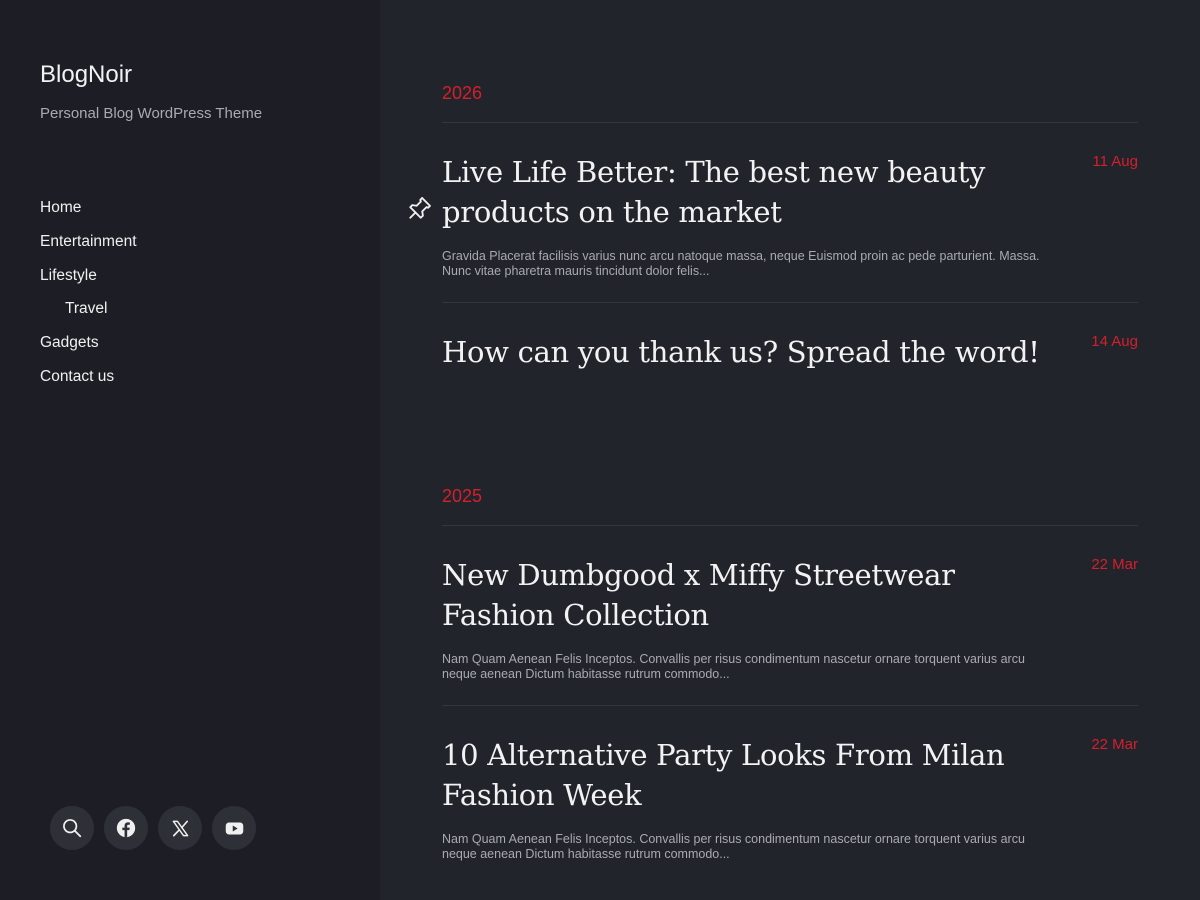 This screenshot has height=900, width=1200. I want to click on nav-item-gadgets: Gadgets, so click(88, 350).